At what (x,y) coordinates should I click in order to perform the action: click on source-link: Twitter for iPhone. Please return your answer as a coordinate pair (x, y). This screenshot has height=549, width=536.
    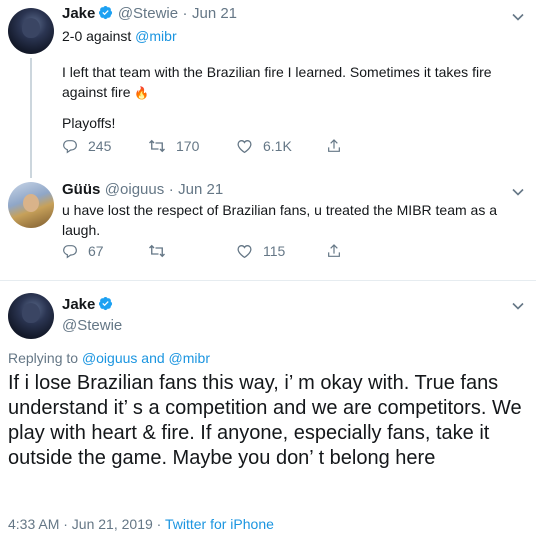
    Looking at the image, I should click on (219, 524).